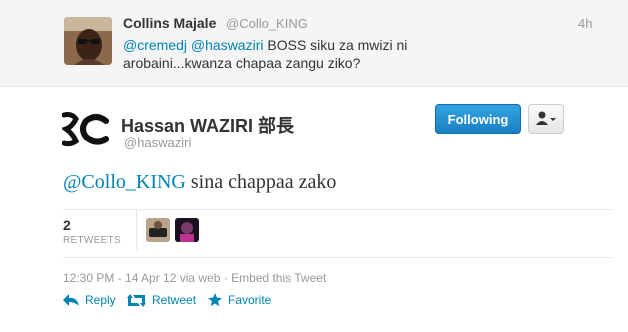 The image size is (628, 332). I want to click on following-button: Following, so click(478, 119).